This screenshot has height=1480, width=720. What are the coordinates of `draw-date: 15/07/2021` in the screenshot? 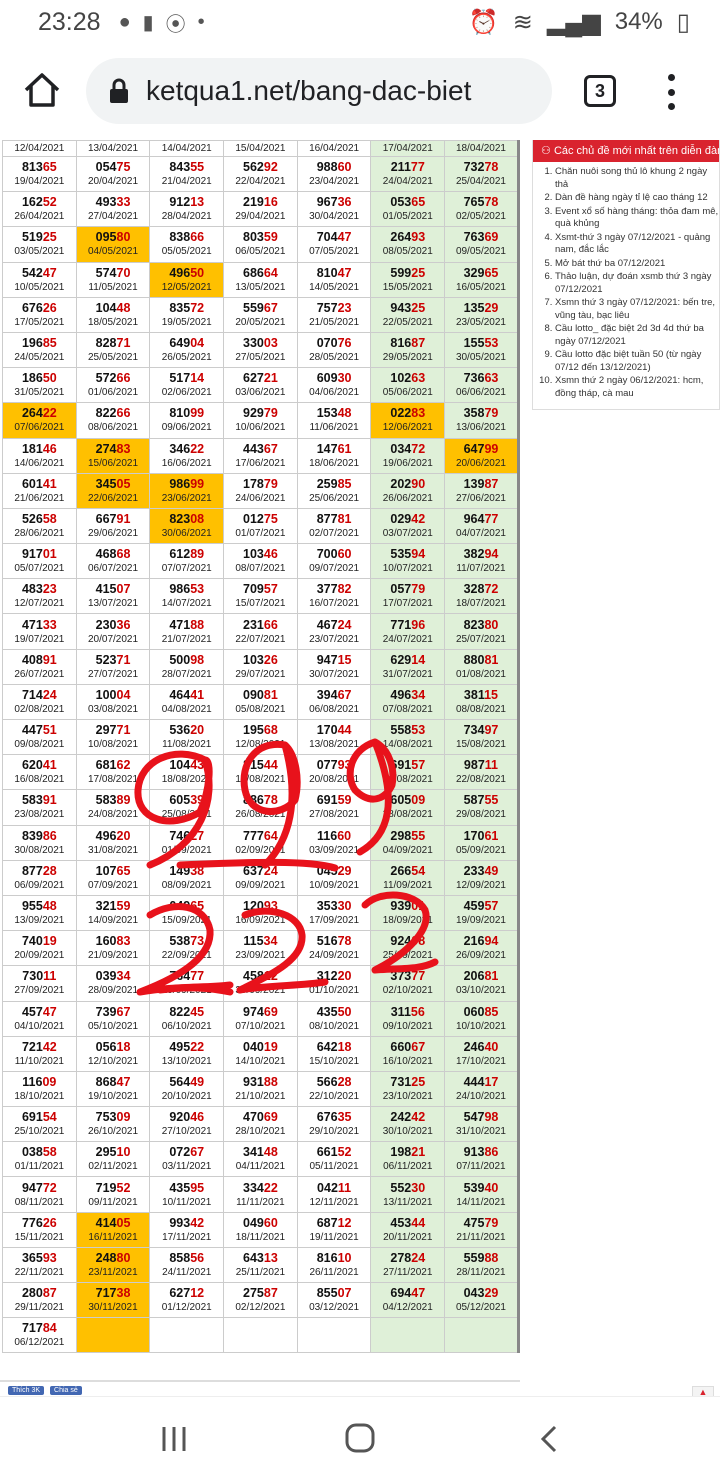 It's located at (260, 604).